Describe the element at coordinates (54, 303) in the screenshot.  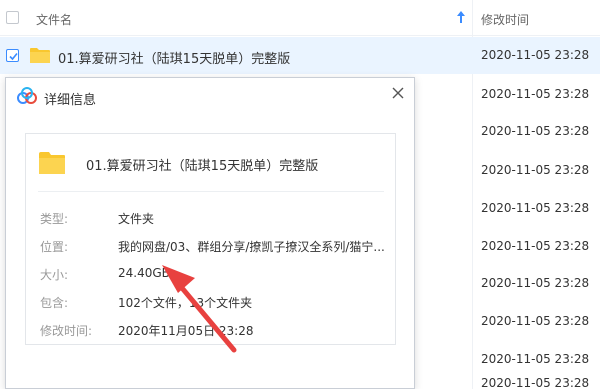
I see `contains-label: 包含:` at that location.